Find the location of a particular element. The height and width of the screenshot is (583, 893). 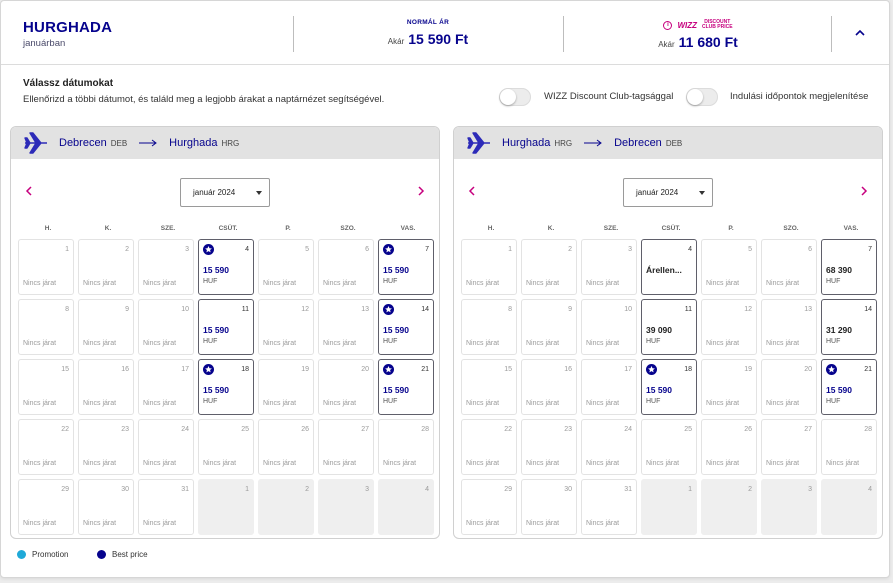

calendar-day: 25 Nincs járat is located at coordinates (226, 447).